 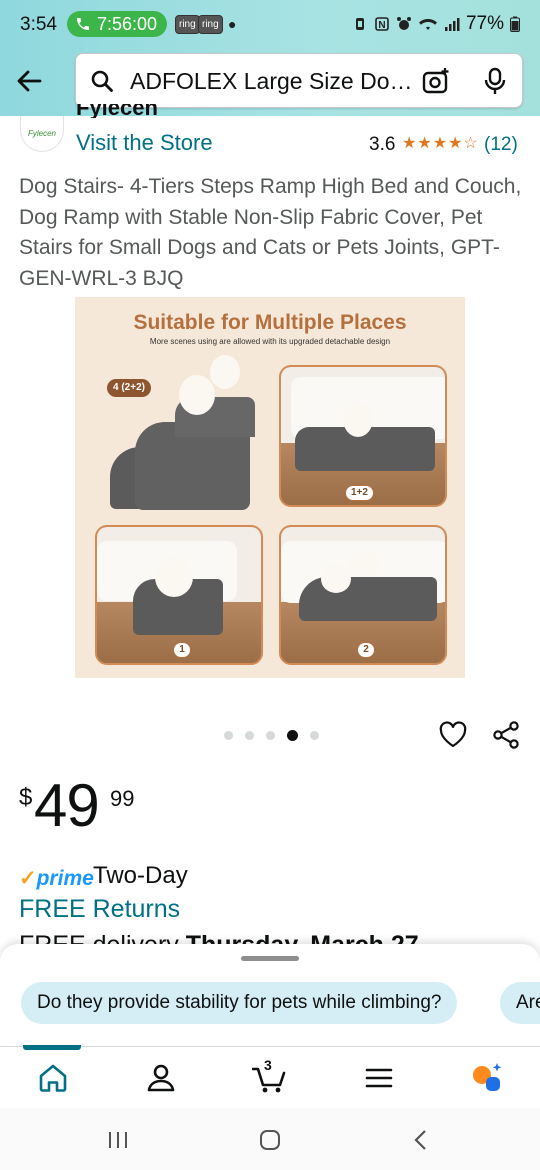 I want to click on bottom-nav: 3, so click(x=270, y=1076).